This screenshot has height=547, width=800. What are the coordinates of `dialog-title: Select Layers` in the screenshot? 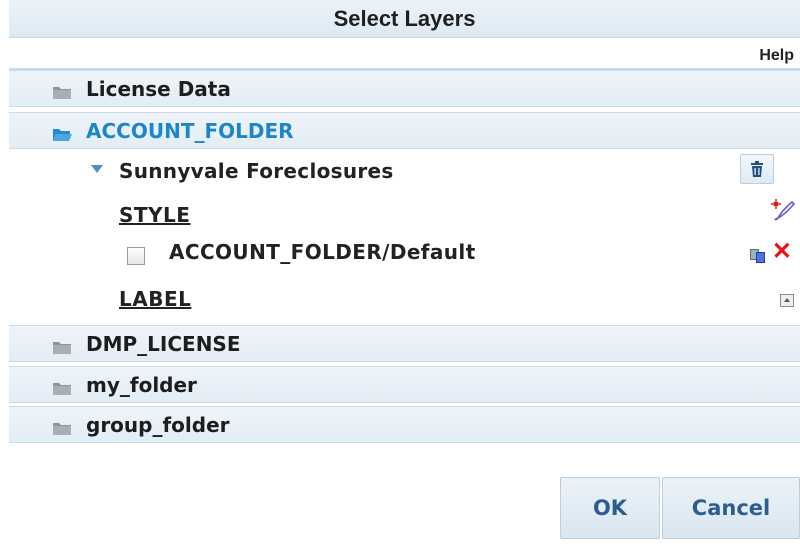 It's located at (404, 18).